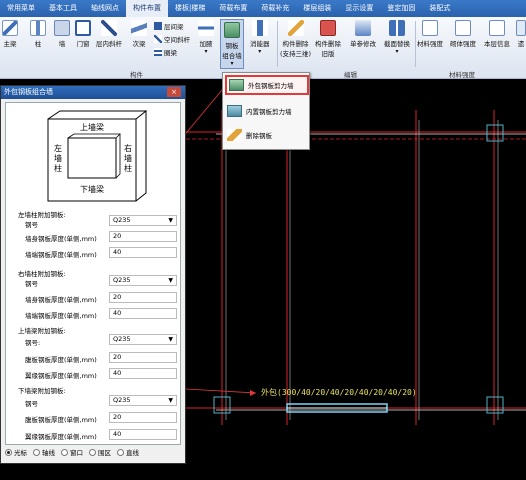 The height and width of the screenshot is (480, 526). What do you see at coordinates (143, 252) in the screenshot?
I see `left-wall-end-input: 40` at bounding box center [143, 252].